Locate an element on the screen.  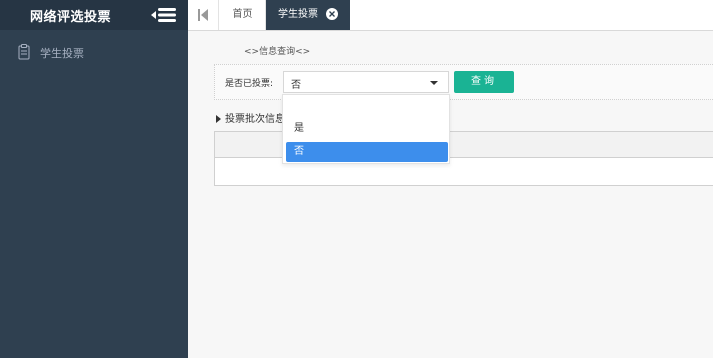
query-button: 查询 is located at coordinates (484, 82).